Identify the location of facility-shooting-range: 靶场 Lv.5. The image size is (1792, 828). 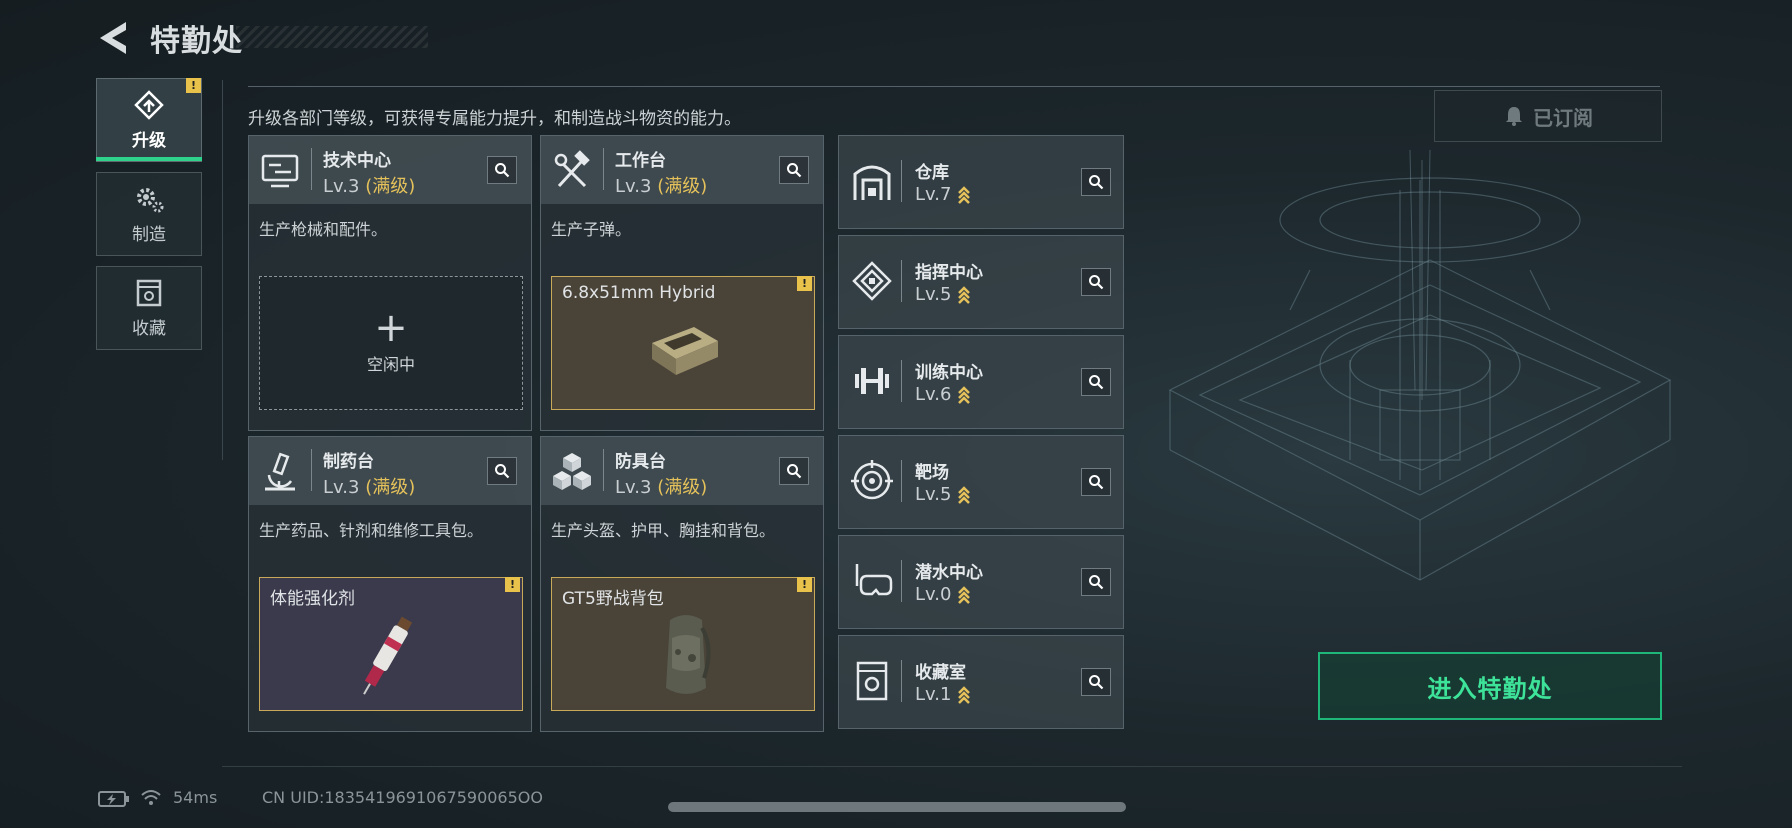
(981, 482).